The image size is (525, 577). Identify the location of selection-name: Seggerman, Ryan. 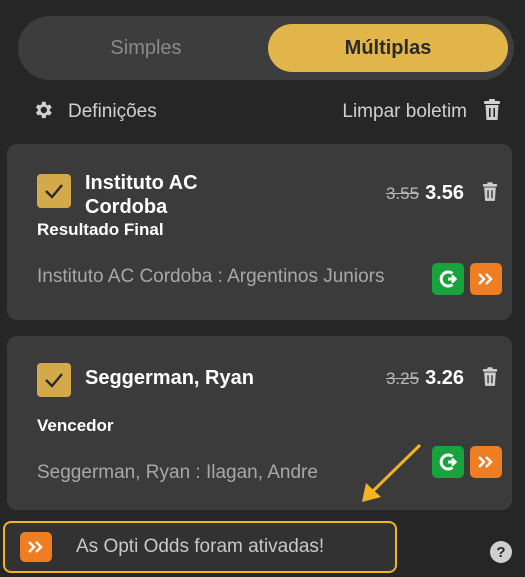
(169, 378).